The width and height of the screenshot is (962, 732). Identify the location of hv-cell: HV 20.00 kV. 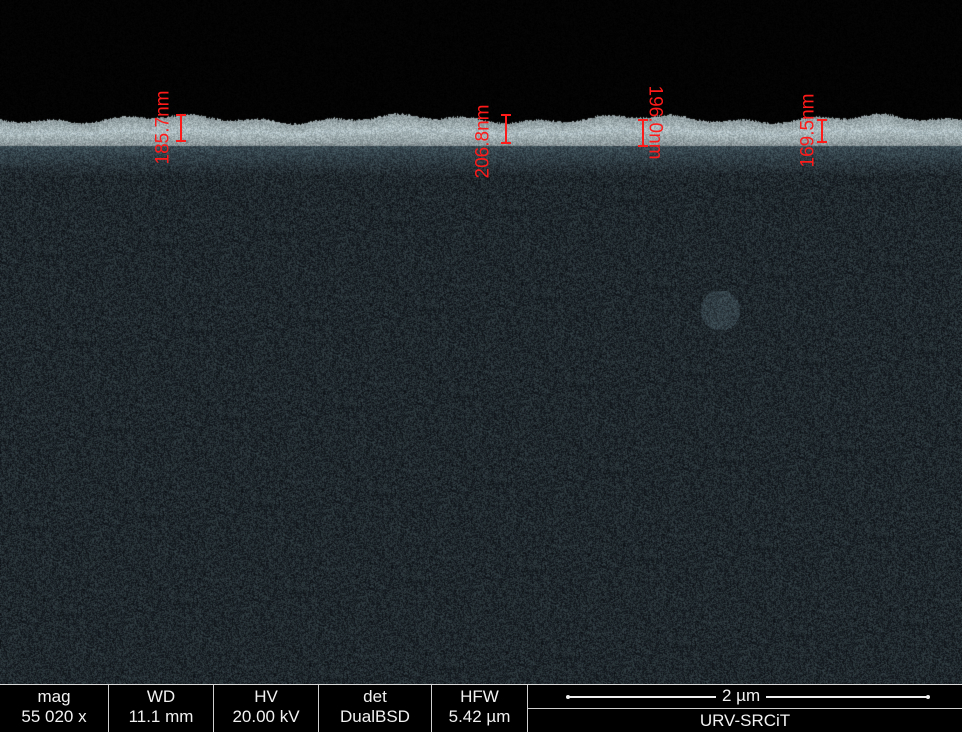
(265, 708).